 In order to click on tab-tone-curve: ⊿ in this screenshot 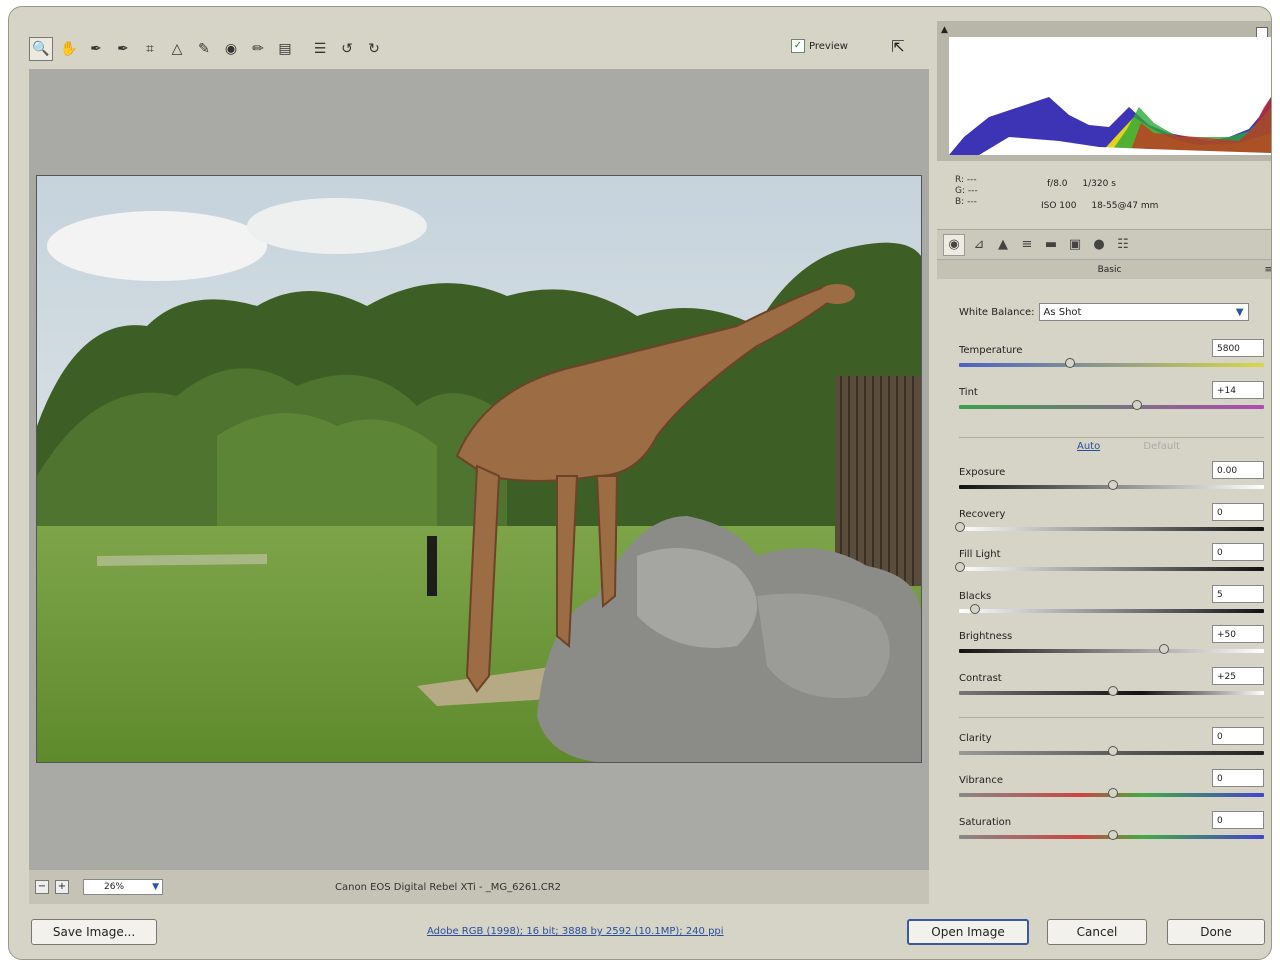, I will do `click(979, 245)`.